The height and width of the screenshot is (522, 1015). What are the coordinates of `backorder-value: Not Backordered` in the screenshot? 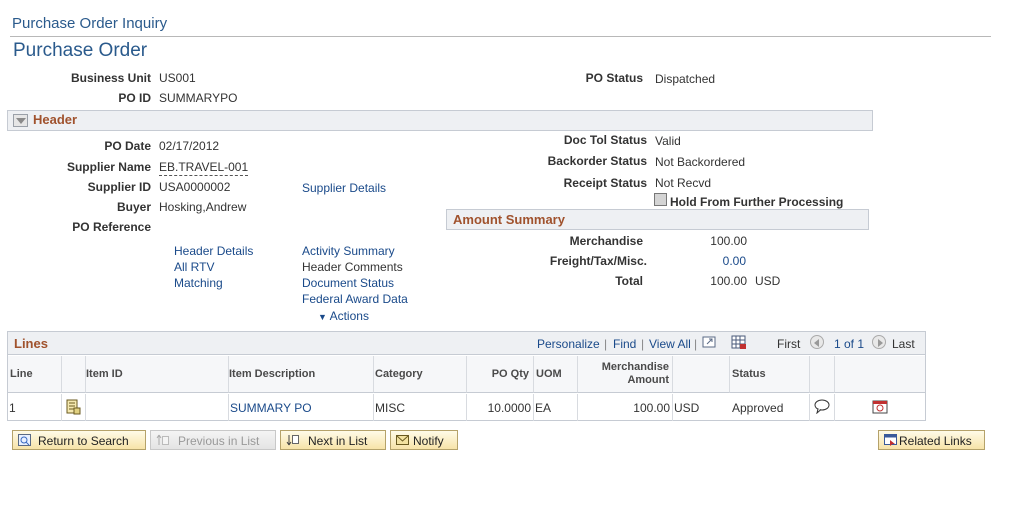 It's located at (700, 162).